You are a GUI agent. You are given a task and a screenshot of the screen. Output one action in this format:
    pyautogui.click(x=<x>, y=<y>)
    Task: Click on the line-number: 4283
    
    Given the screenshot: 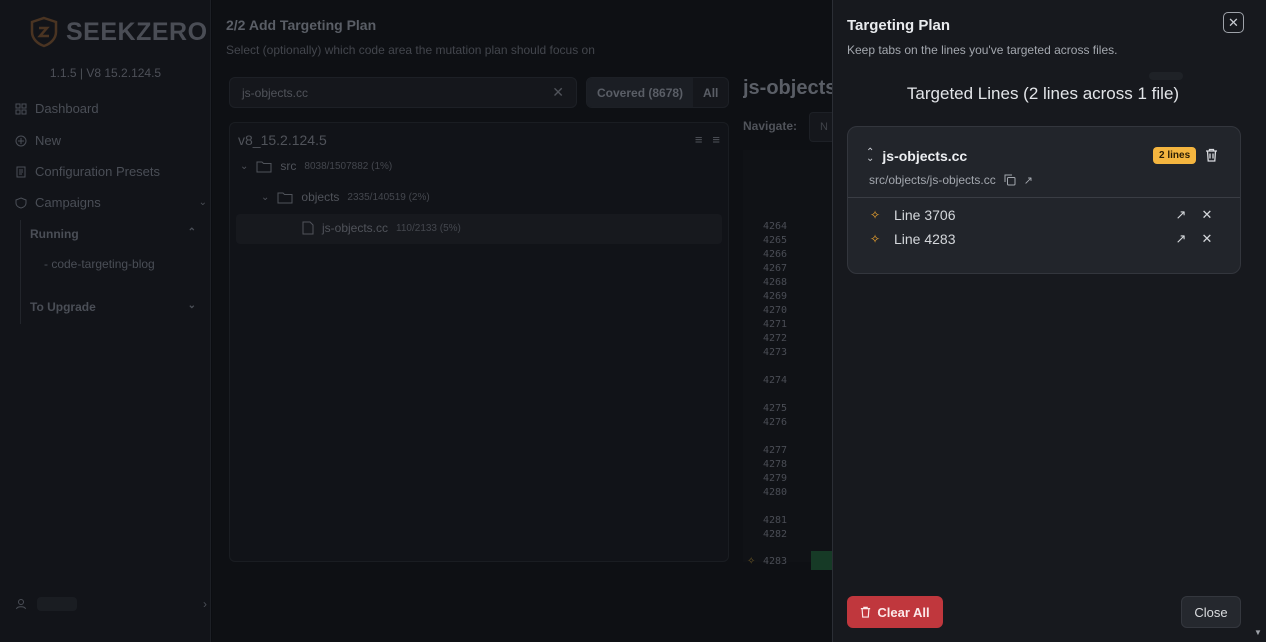 What is the action you would take?
    pyautogui.click(x=775, y=561)
    